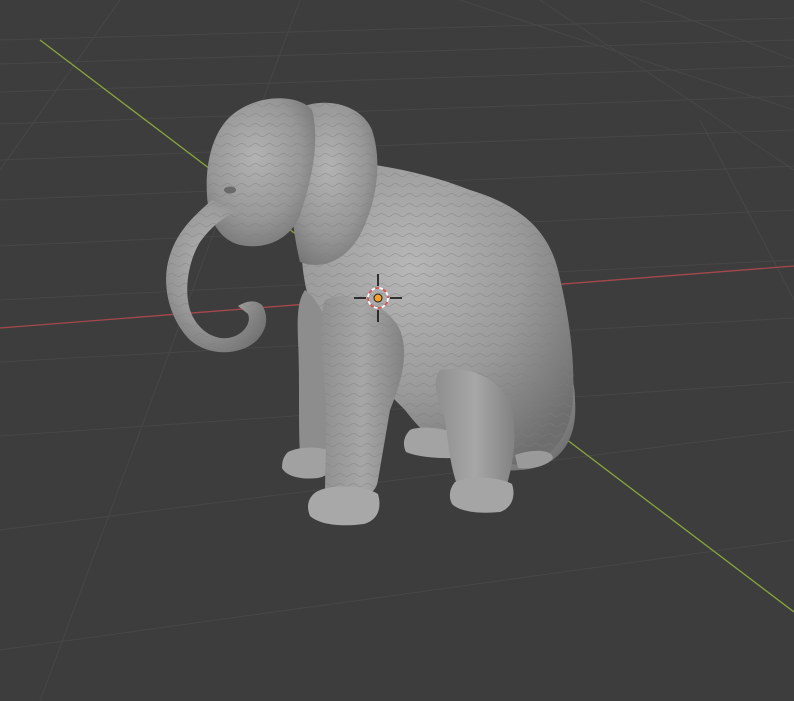 The height and width of the screenshot is (701, 794). What do you see at coordinates (344, 506) in the screenshot?
I see `elephant-front-foot-near` at bounding box center [344, 506].